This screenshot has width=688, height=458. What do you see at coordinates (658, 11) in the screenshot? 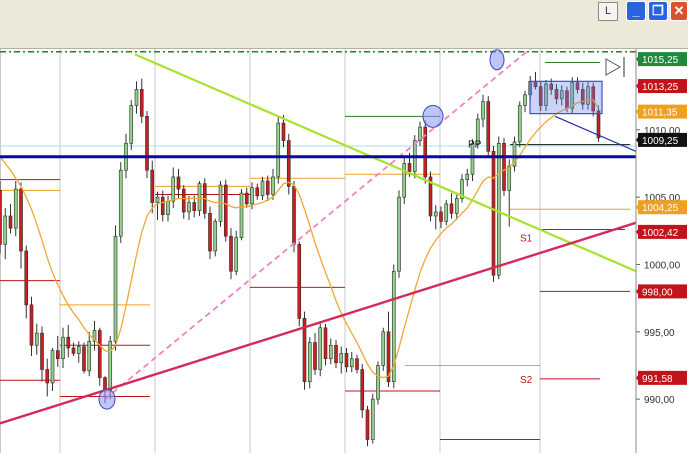
I see `maximize-button: ❐` at bounding box center [658, 11].